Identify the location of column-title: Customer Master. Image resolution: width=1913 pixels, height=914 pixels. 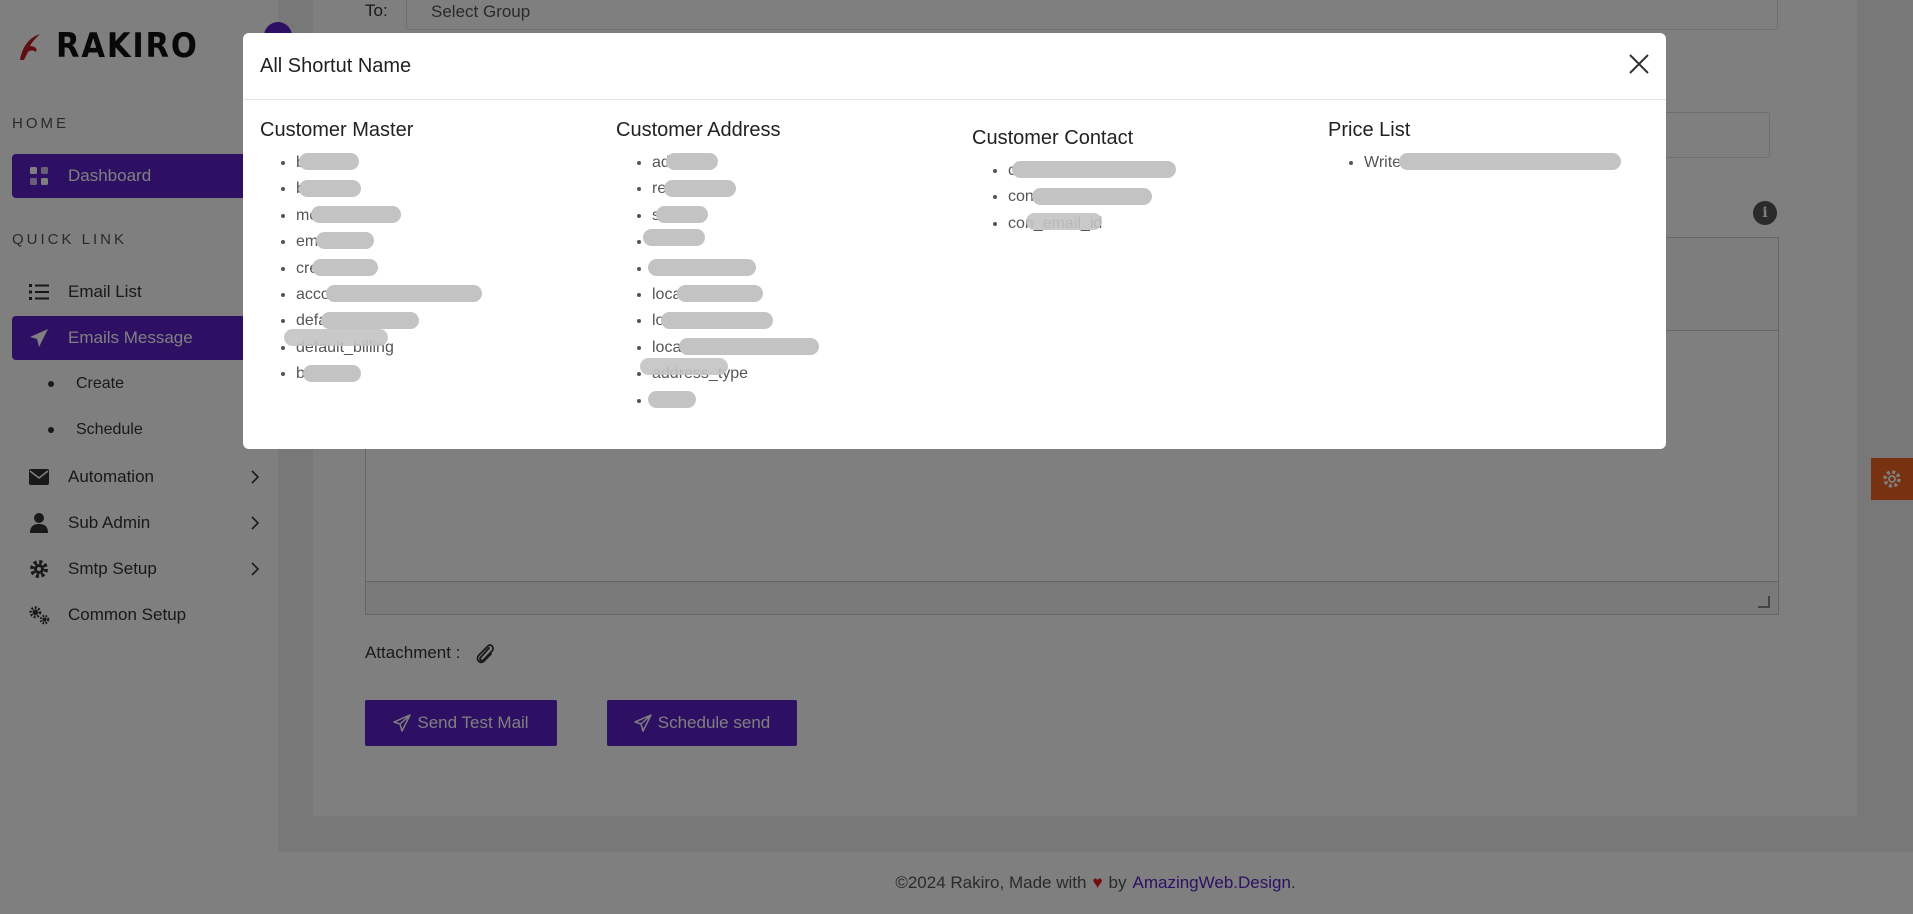
(337, 130).